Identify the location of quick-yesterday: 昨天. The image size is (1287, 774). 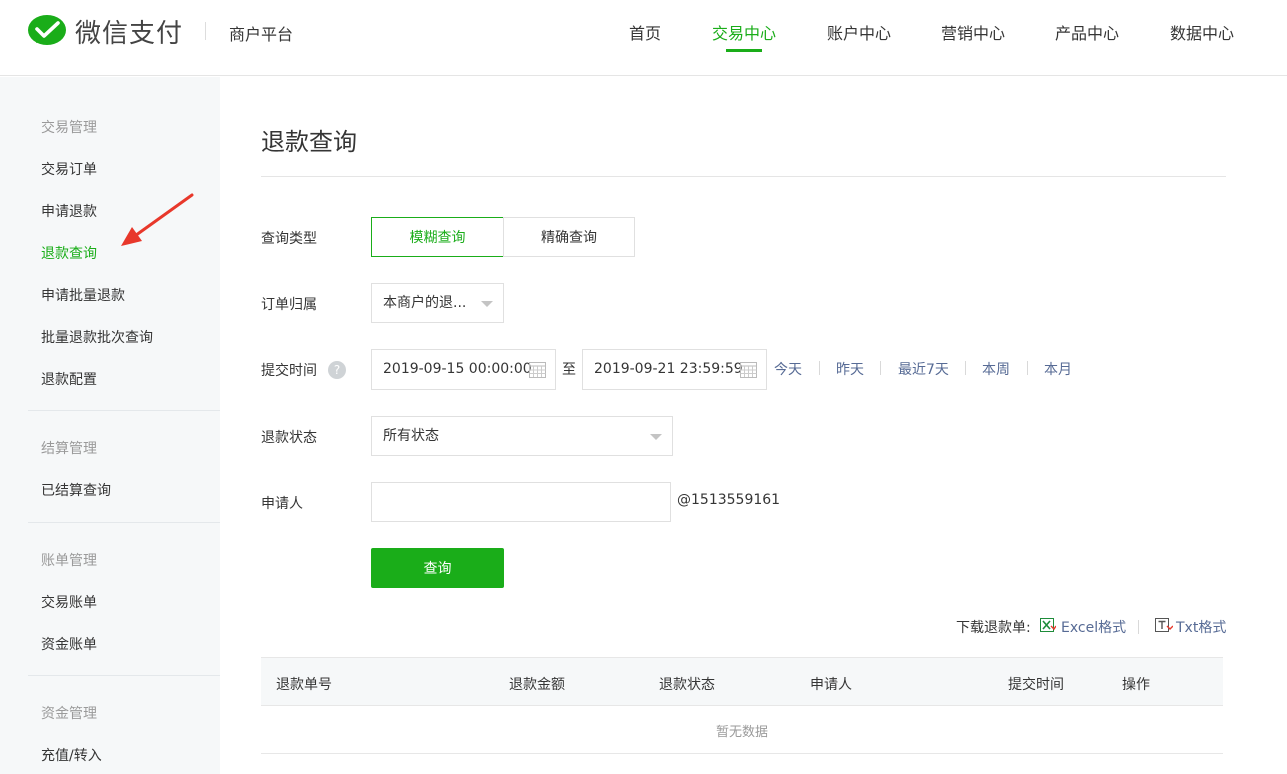
(850, 369).